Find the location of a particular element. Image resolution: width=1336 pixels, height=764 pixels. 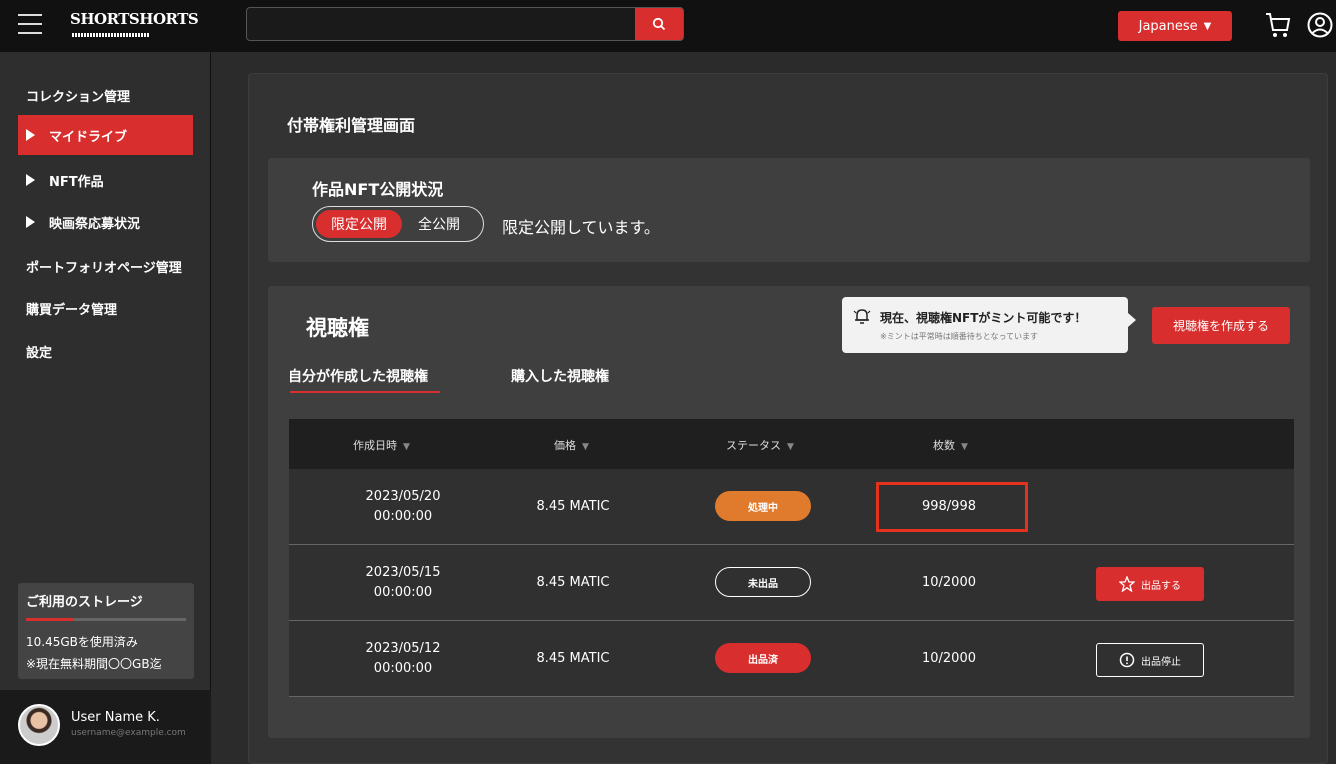

date-value: 2023/05/12 is located at coordinates (403, 648).